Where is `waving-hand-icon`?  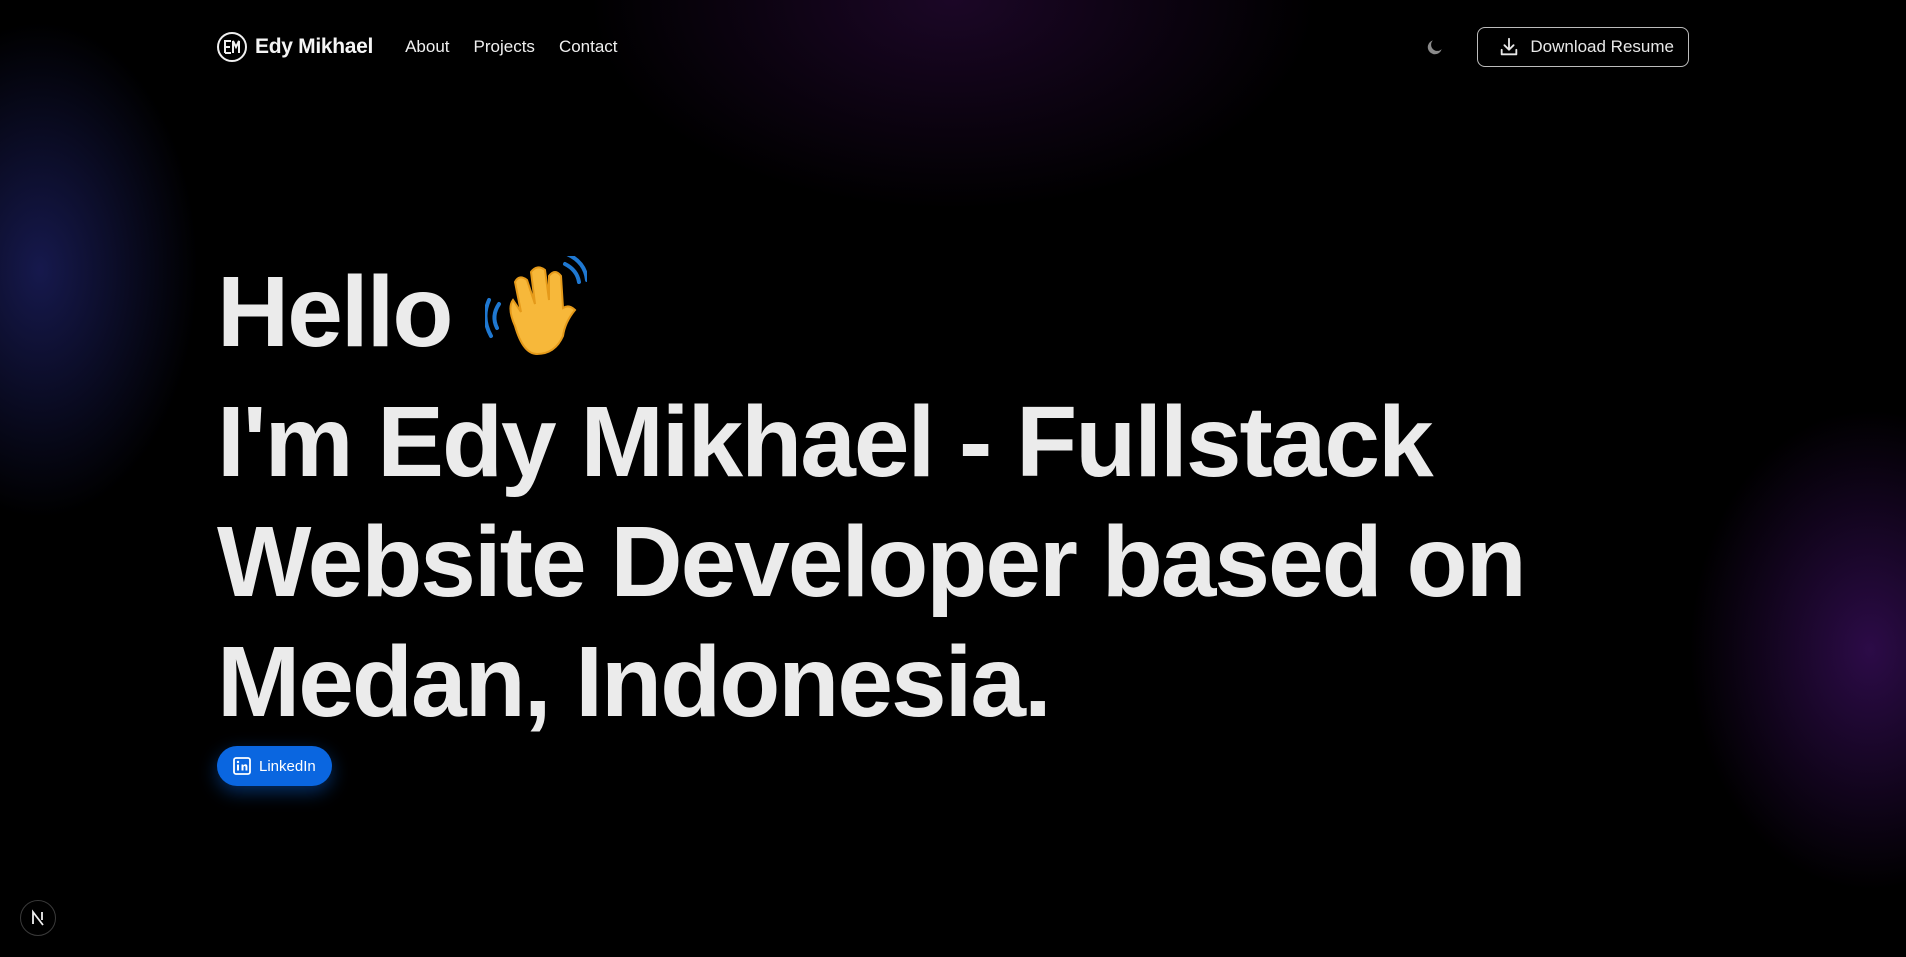 waving-hand-icon is located at coordinates (536, 317).